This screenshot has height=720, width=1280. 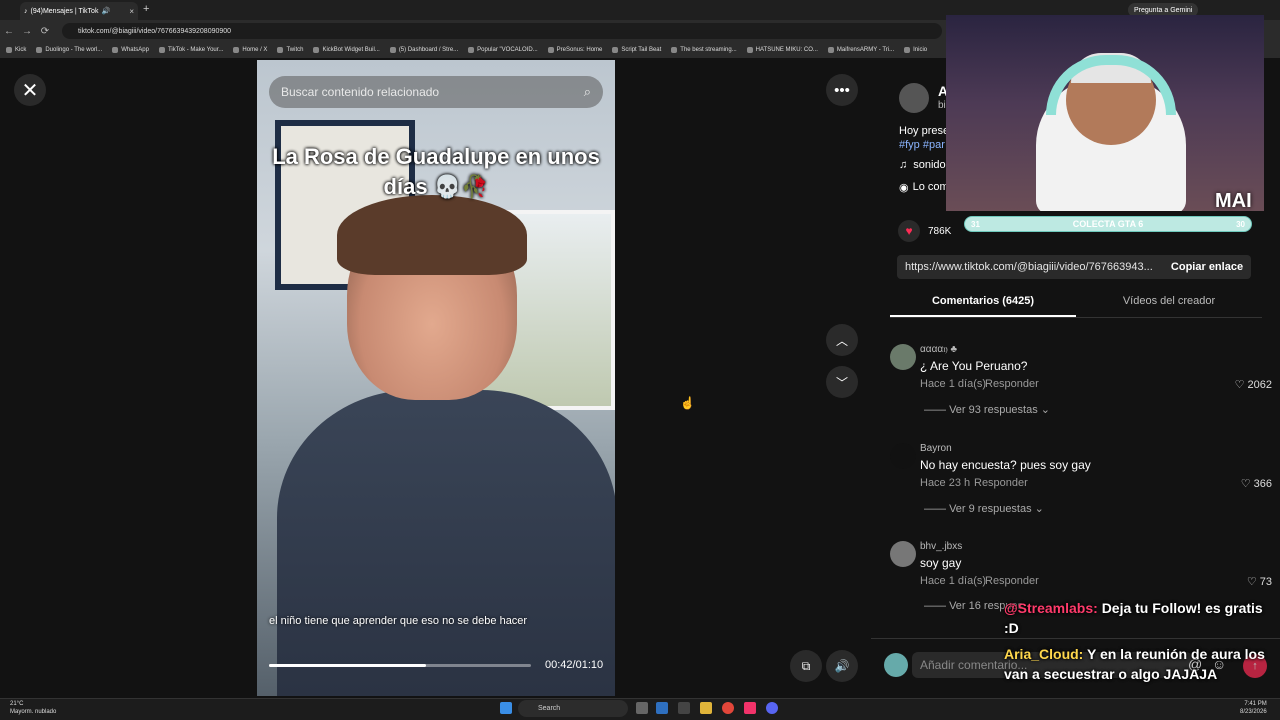 I want to click on sound-label: sonido, so click(x=929, y=165).